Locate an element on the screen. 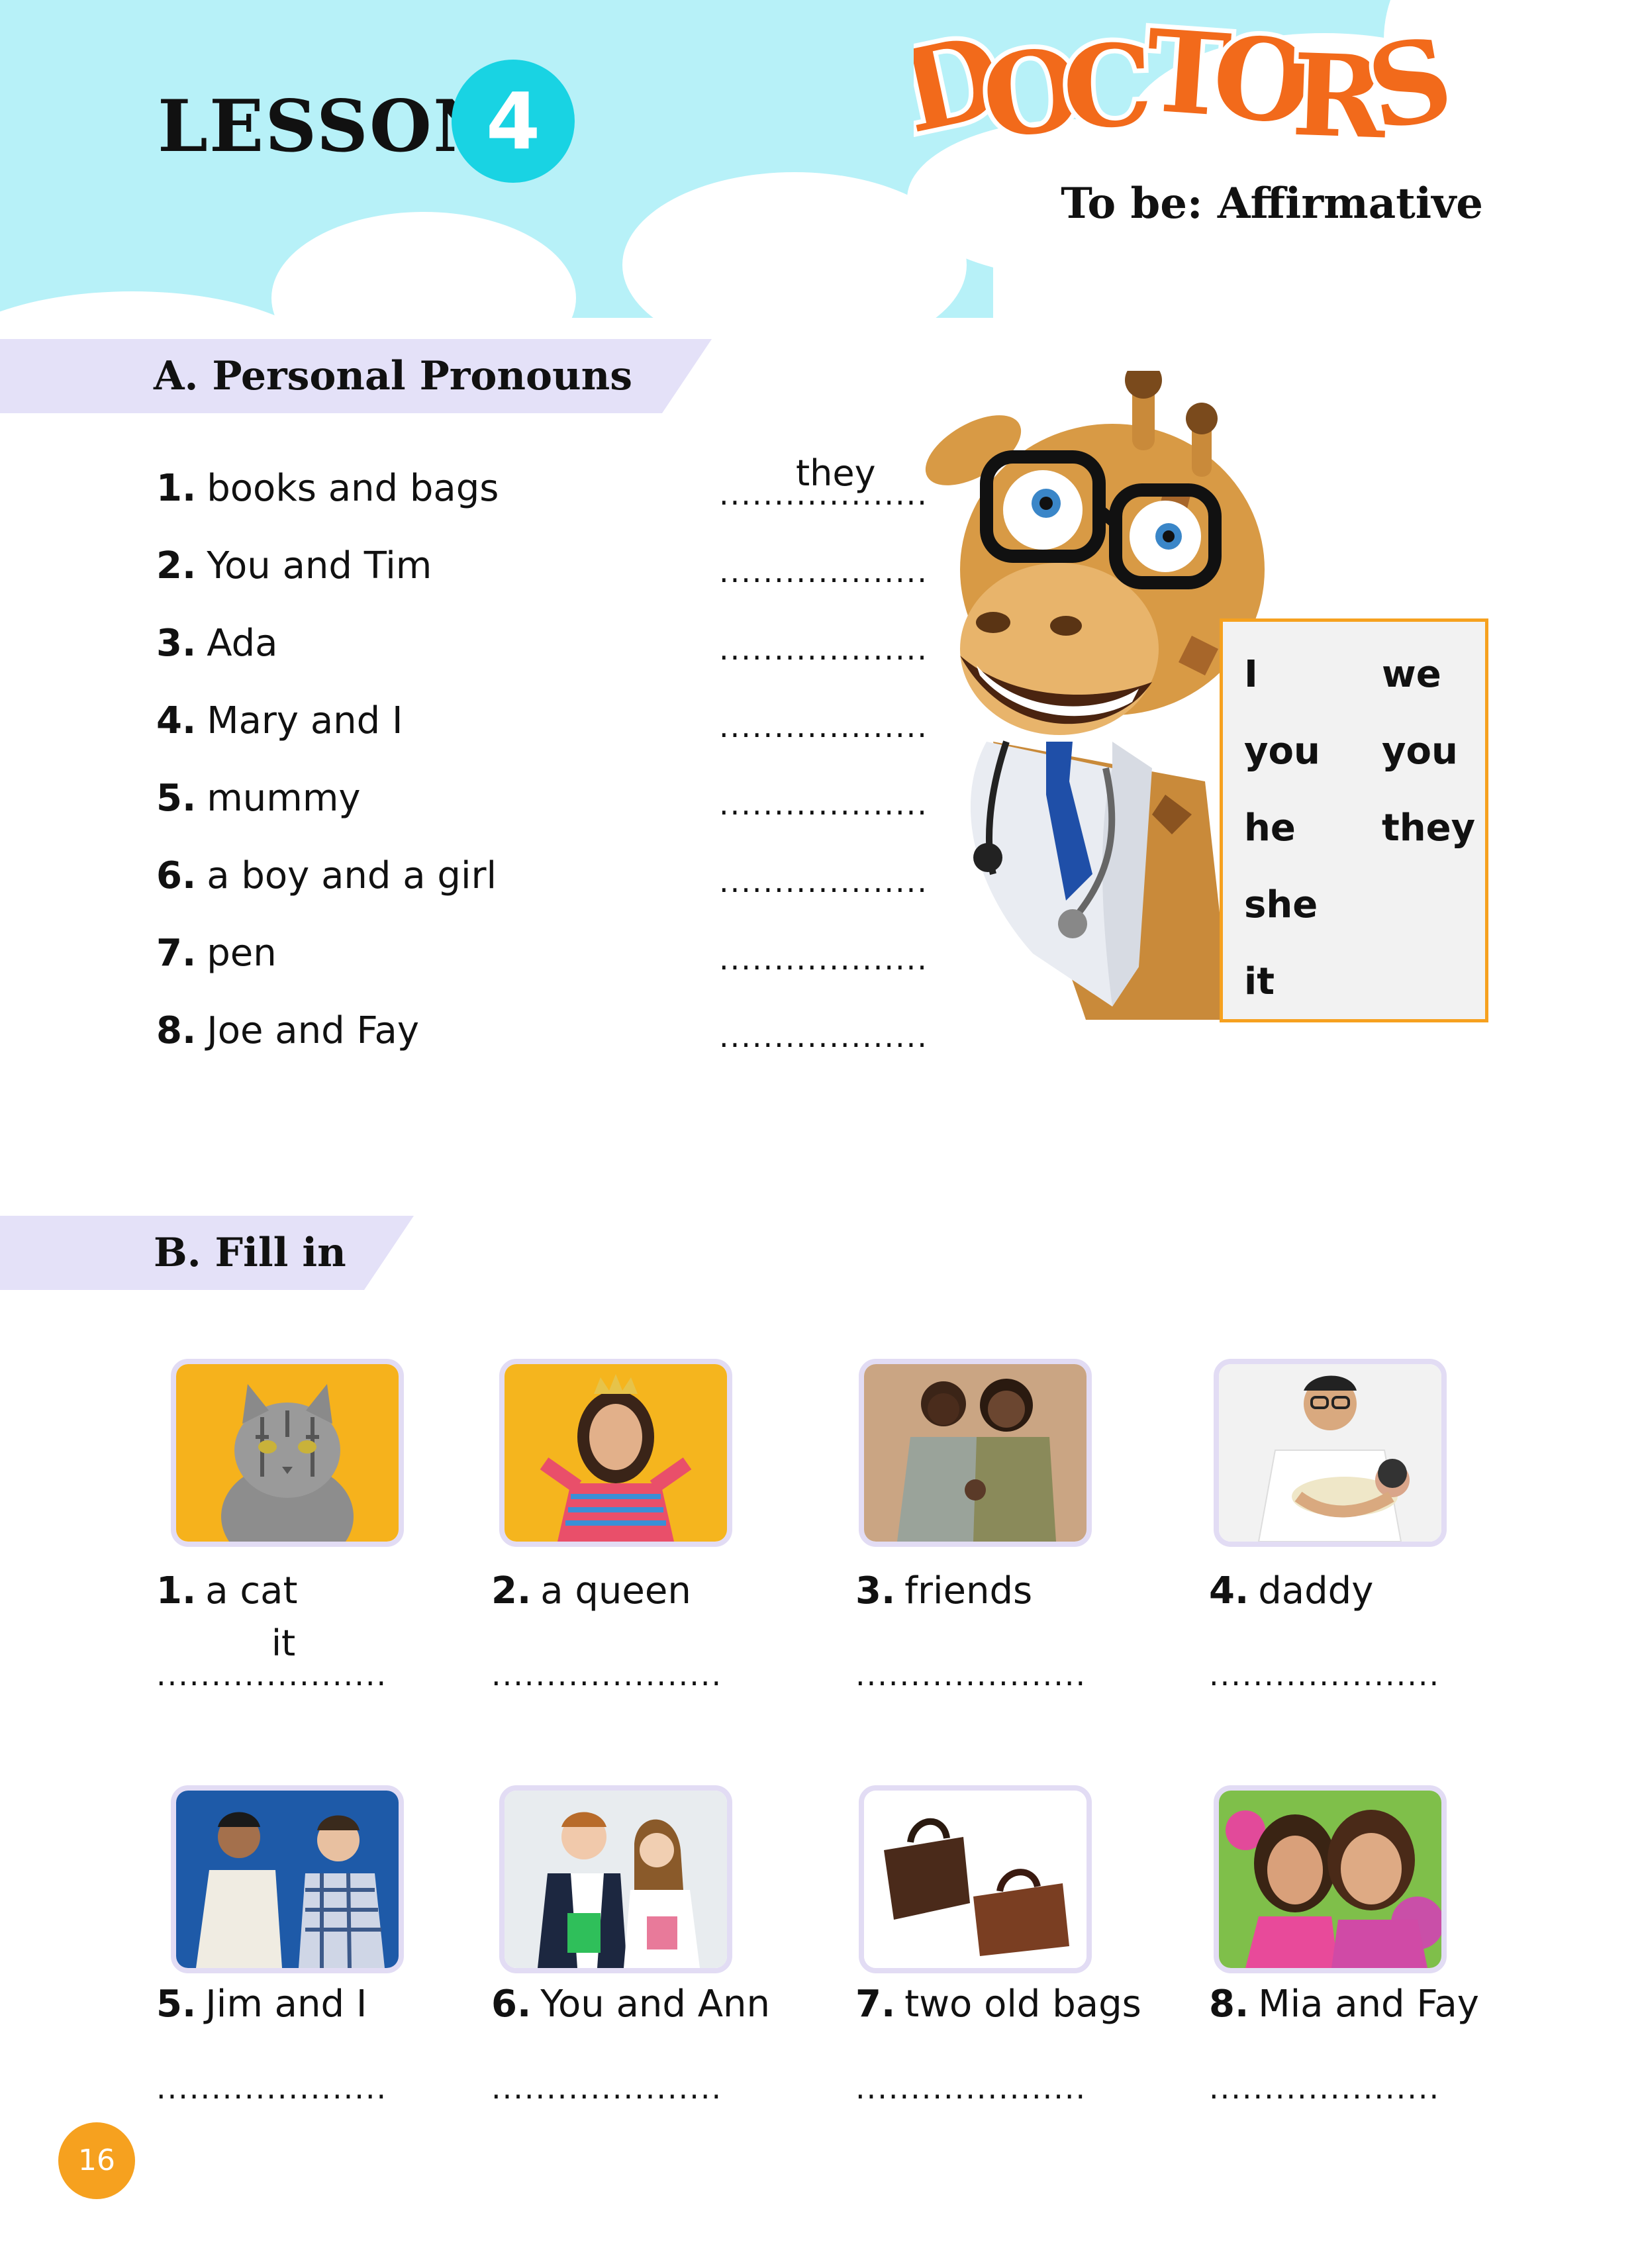  item-text: a queen is located at coordinates (615, 1591).